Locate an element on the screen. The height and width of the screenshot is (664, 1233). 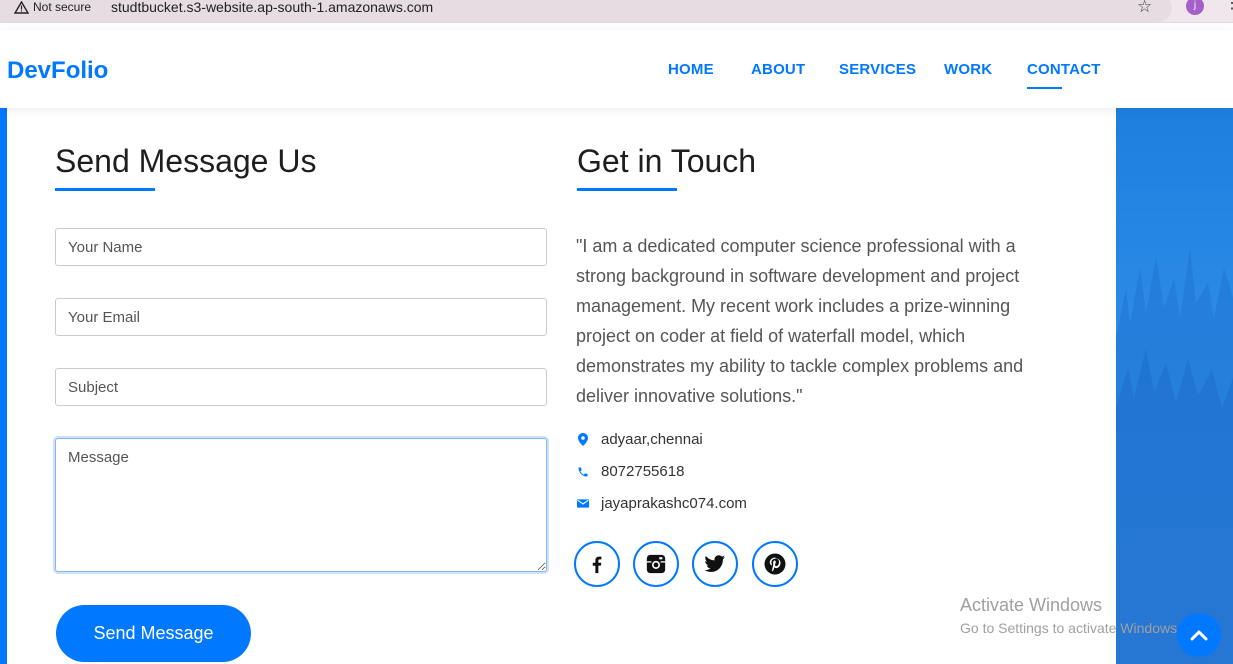
chevron-up-icon is located at coordinates (1199, 635).